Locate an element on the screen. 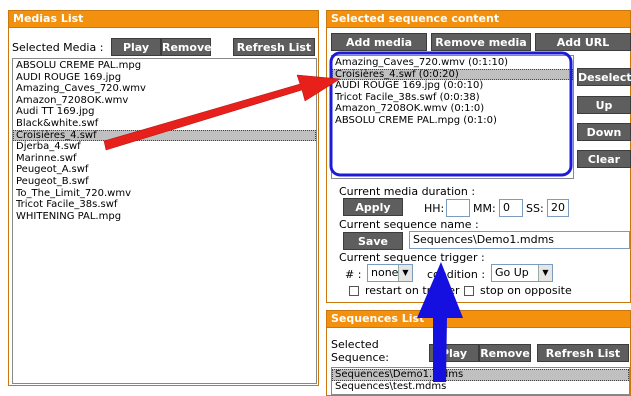 The image size is (631, 396). medias-remove-button: Remove is located at coordinates (186, 47).